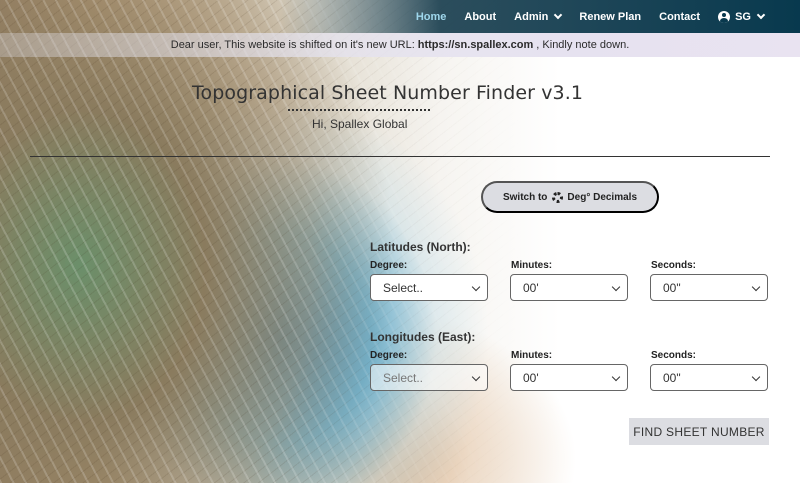 This screenshot has height=483, width=800. Describe the element at coordinates (674, 355) in the screenshot. I see `longitude-seconds-label: Seconds:` at that location.